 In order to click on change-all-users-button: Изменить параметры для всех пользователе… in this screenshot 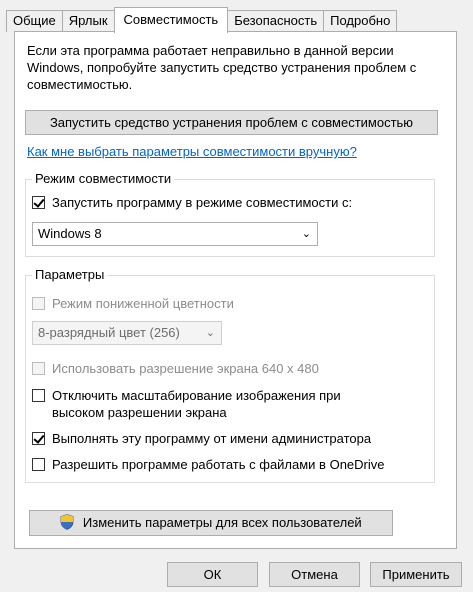, I will do `click(211, 523)`.